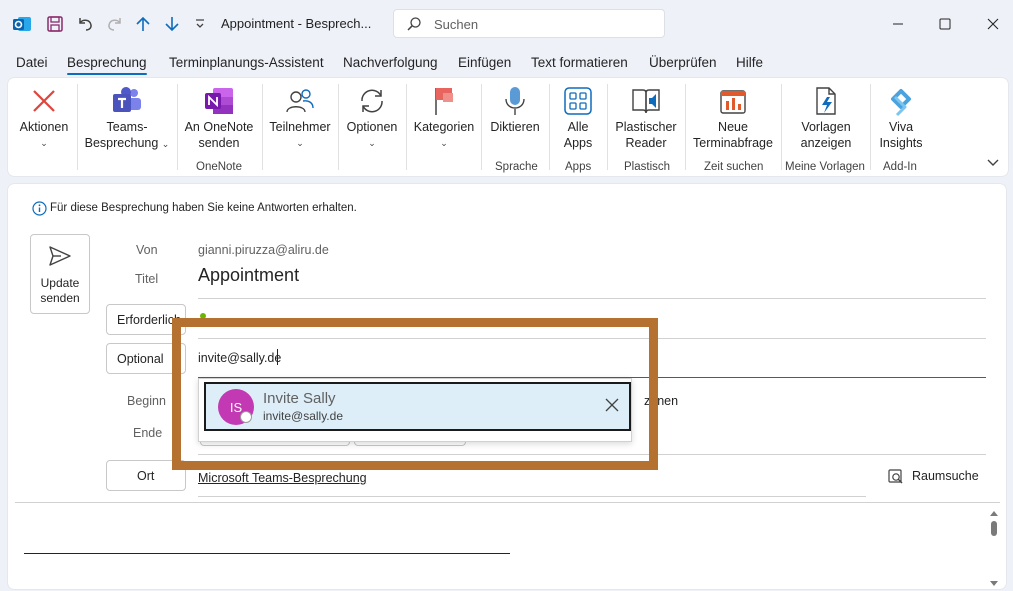  I want to click on kategorien-button: Kategorien ⌄, so click(444, 117).